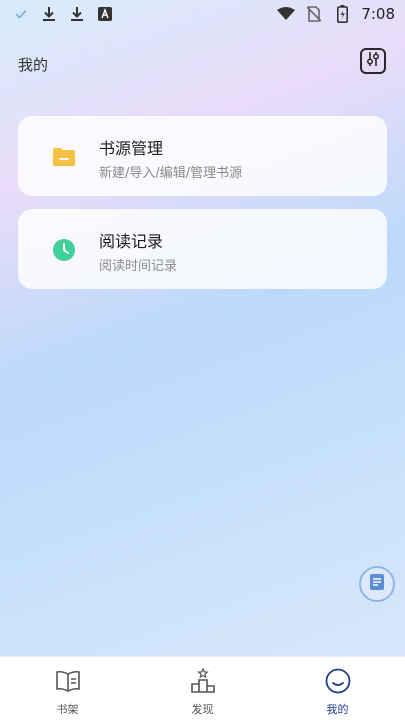 The image size is (405, 720). What do you see at coordinates (21, 14) in the screenshot?
I see `check-icon` at bounding box center [21, 14].